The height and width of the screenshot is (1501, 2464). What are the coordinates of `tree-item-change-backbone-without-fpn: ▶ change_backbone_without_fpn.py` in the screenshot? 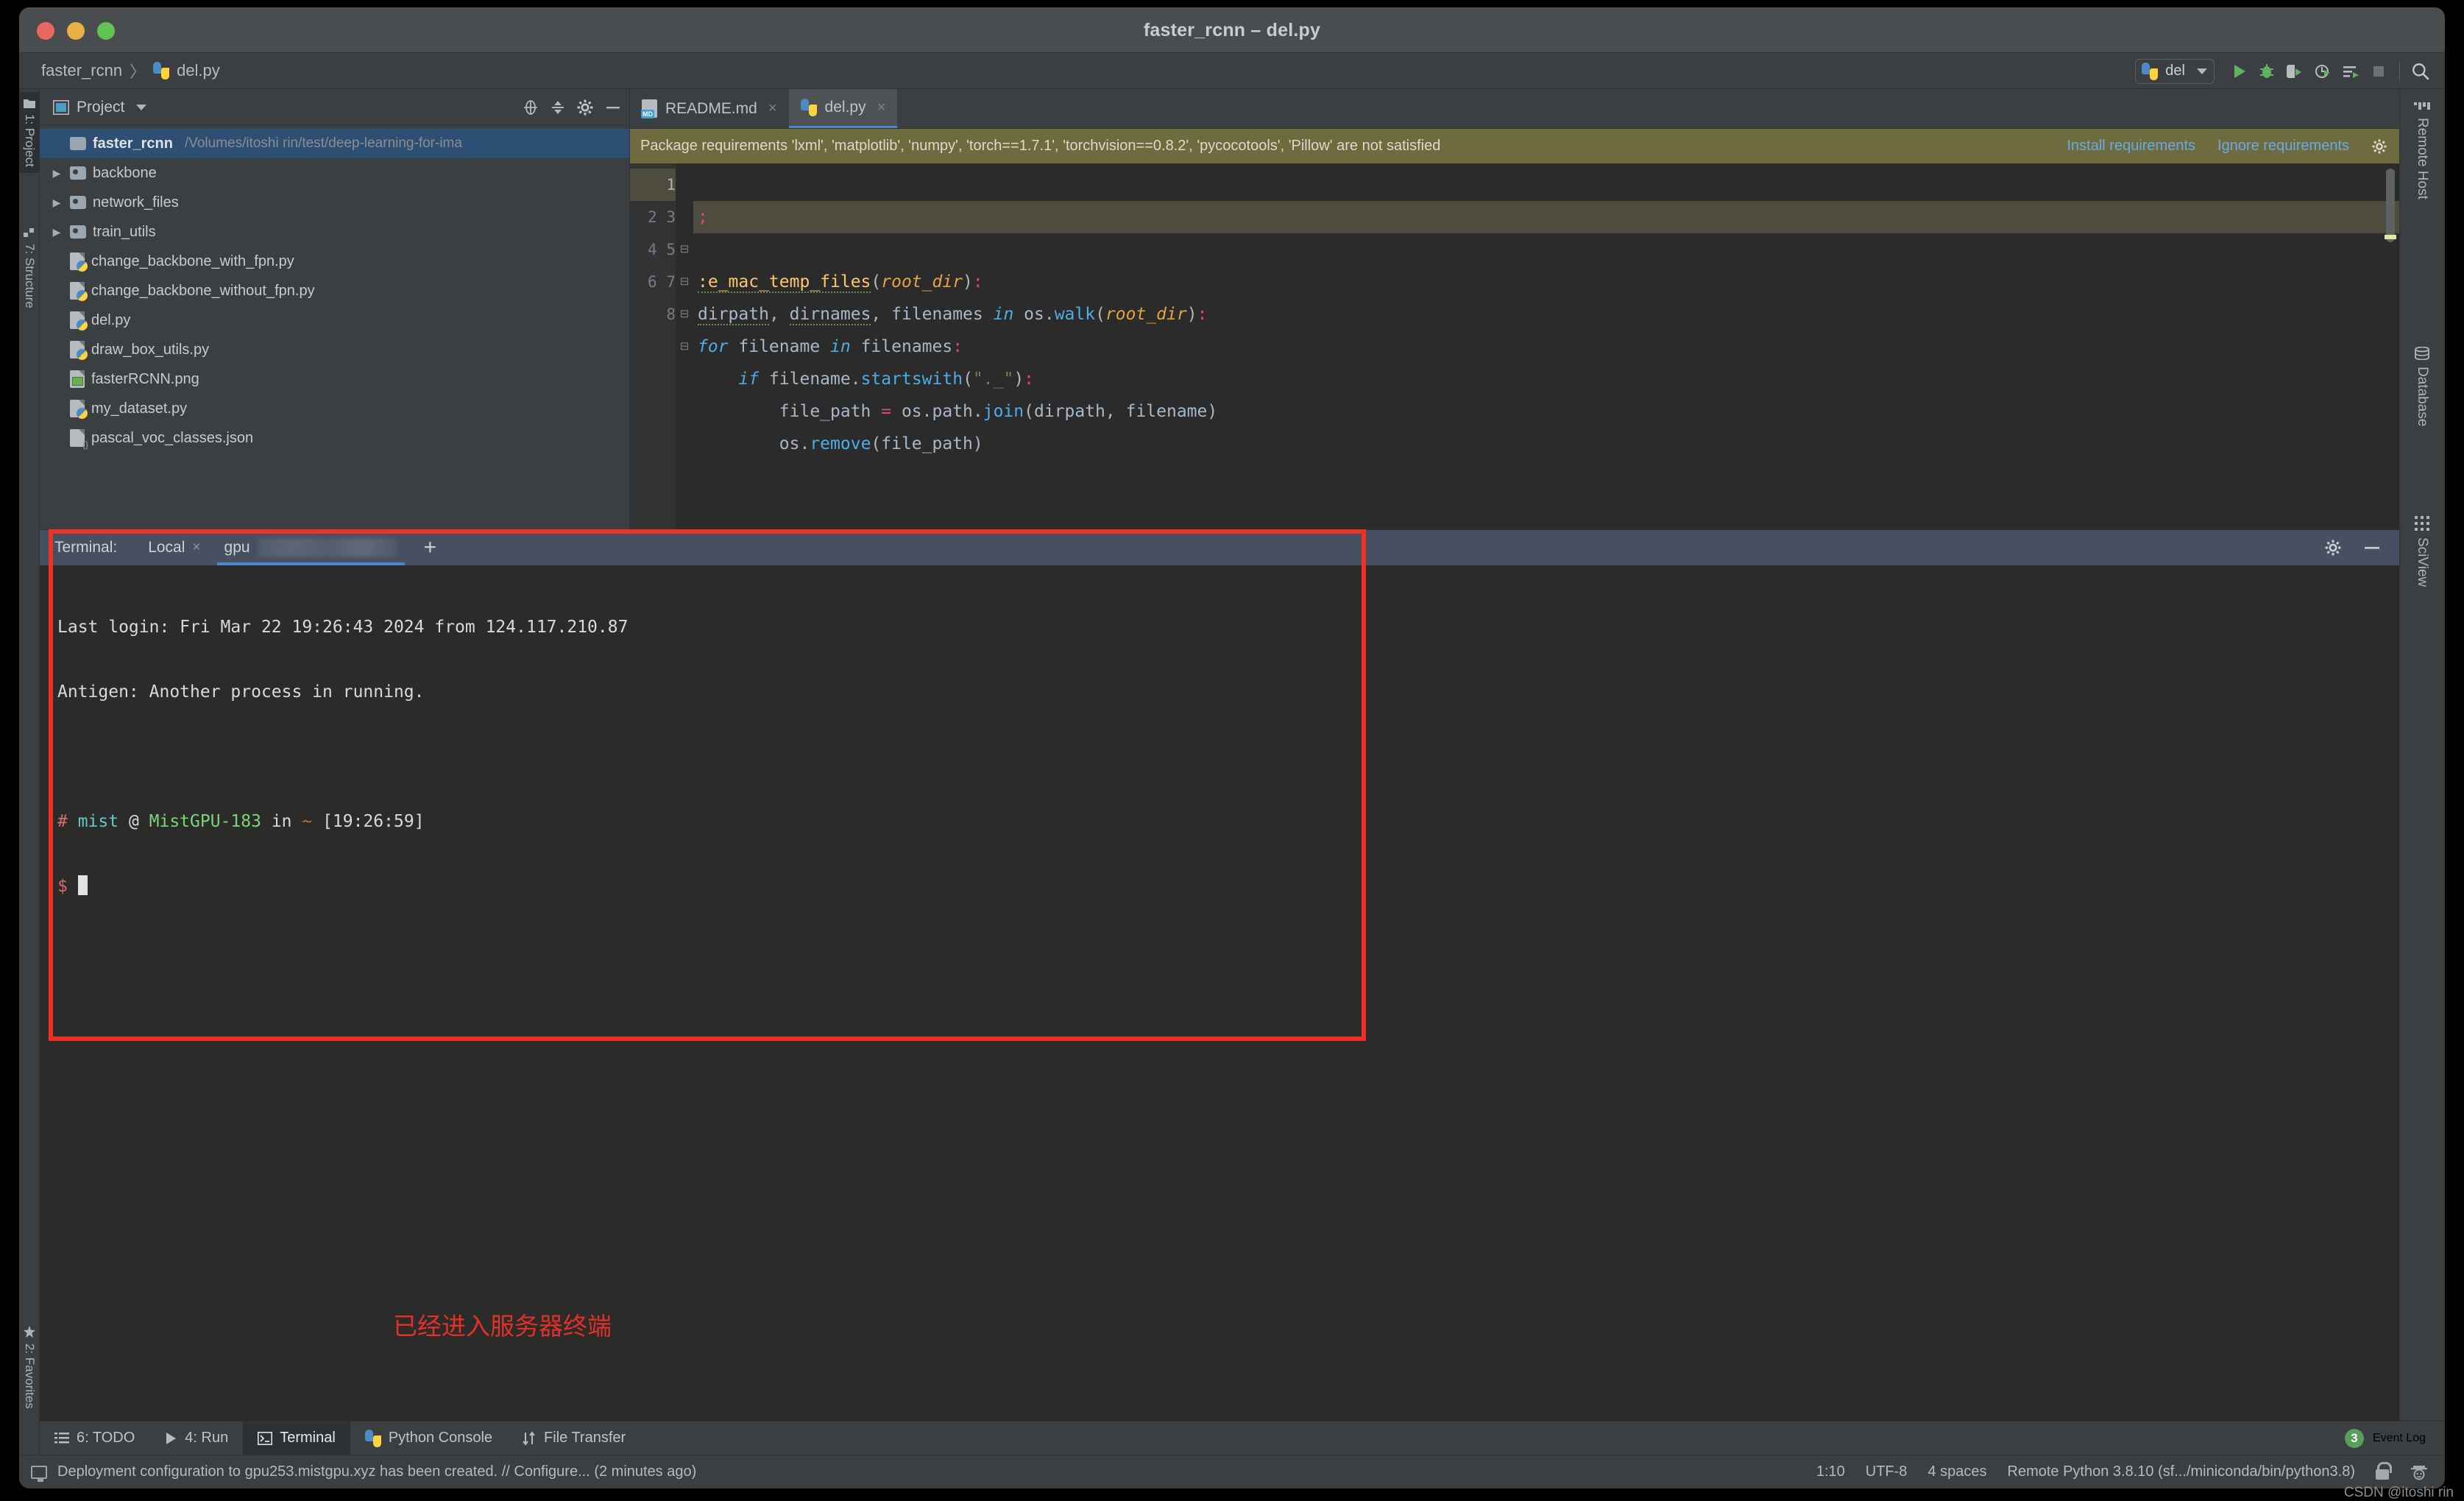 It's located at (334, 291).